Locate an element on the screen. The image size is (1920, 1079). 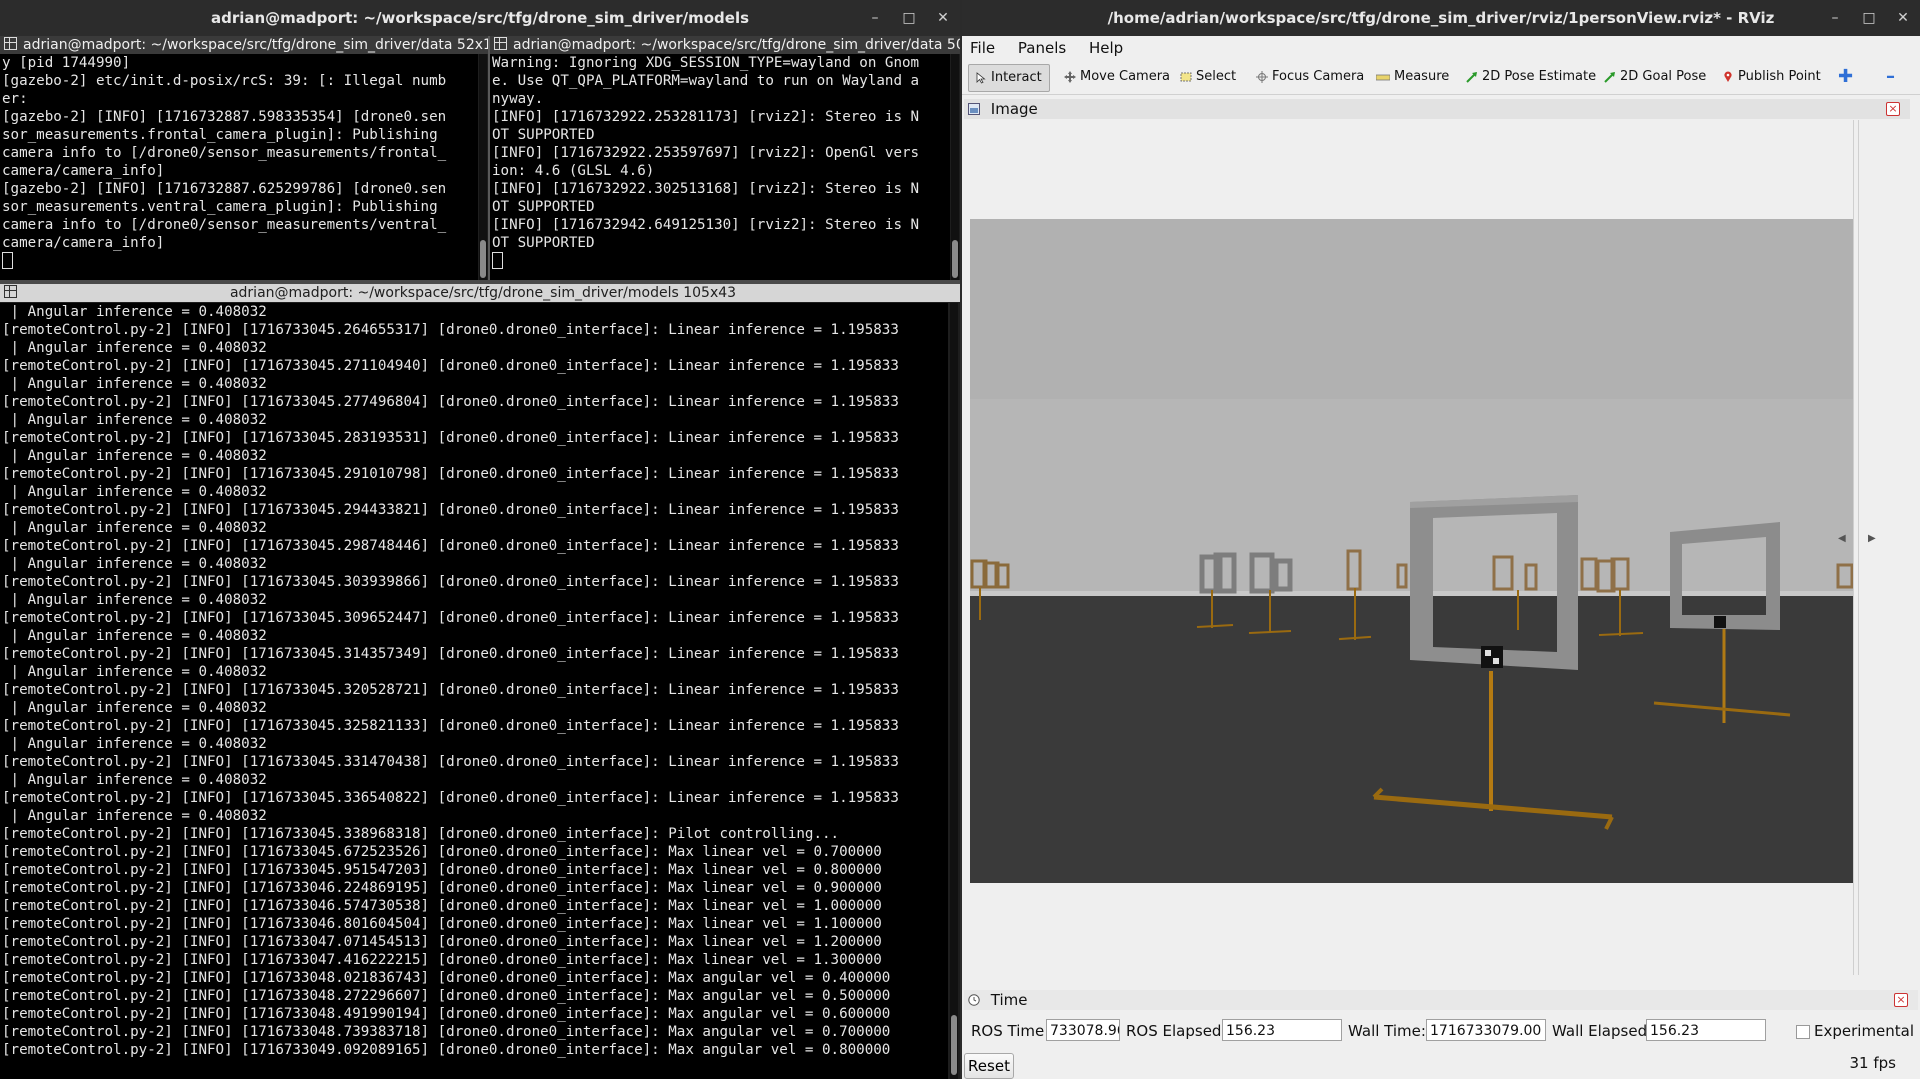
ruler-icon is located at coordinates (1383, 77).